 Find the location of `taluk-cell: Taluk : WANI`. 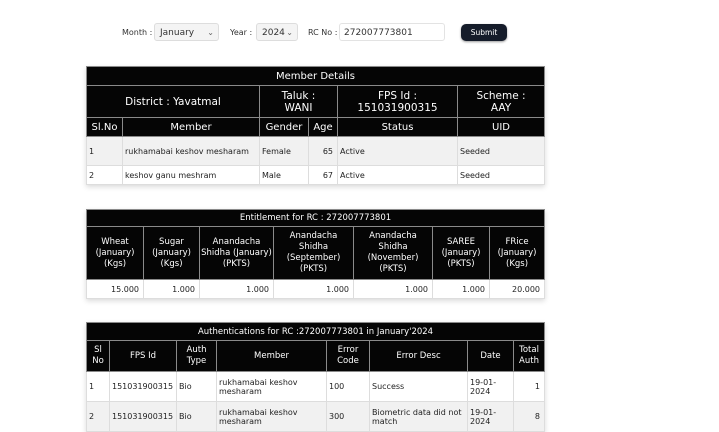

taluk-cell: Taluk : WANI is located at coordinates (298, 101).